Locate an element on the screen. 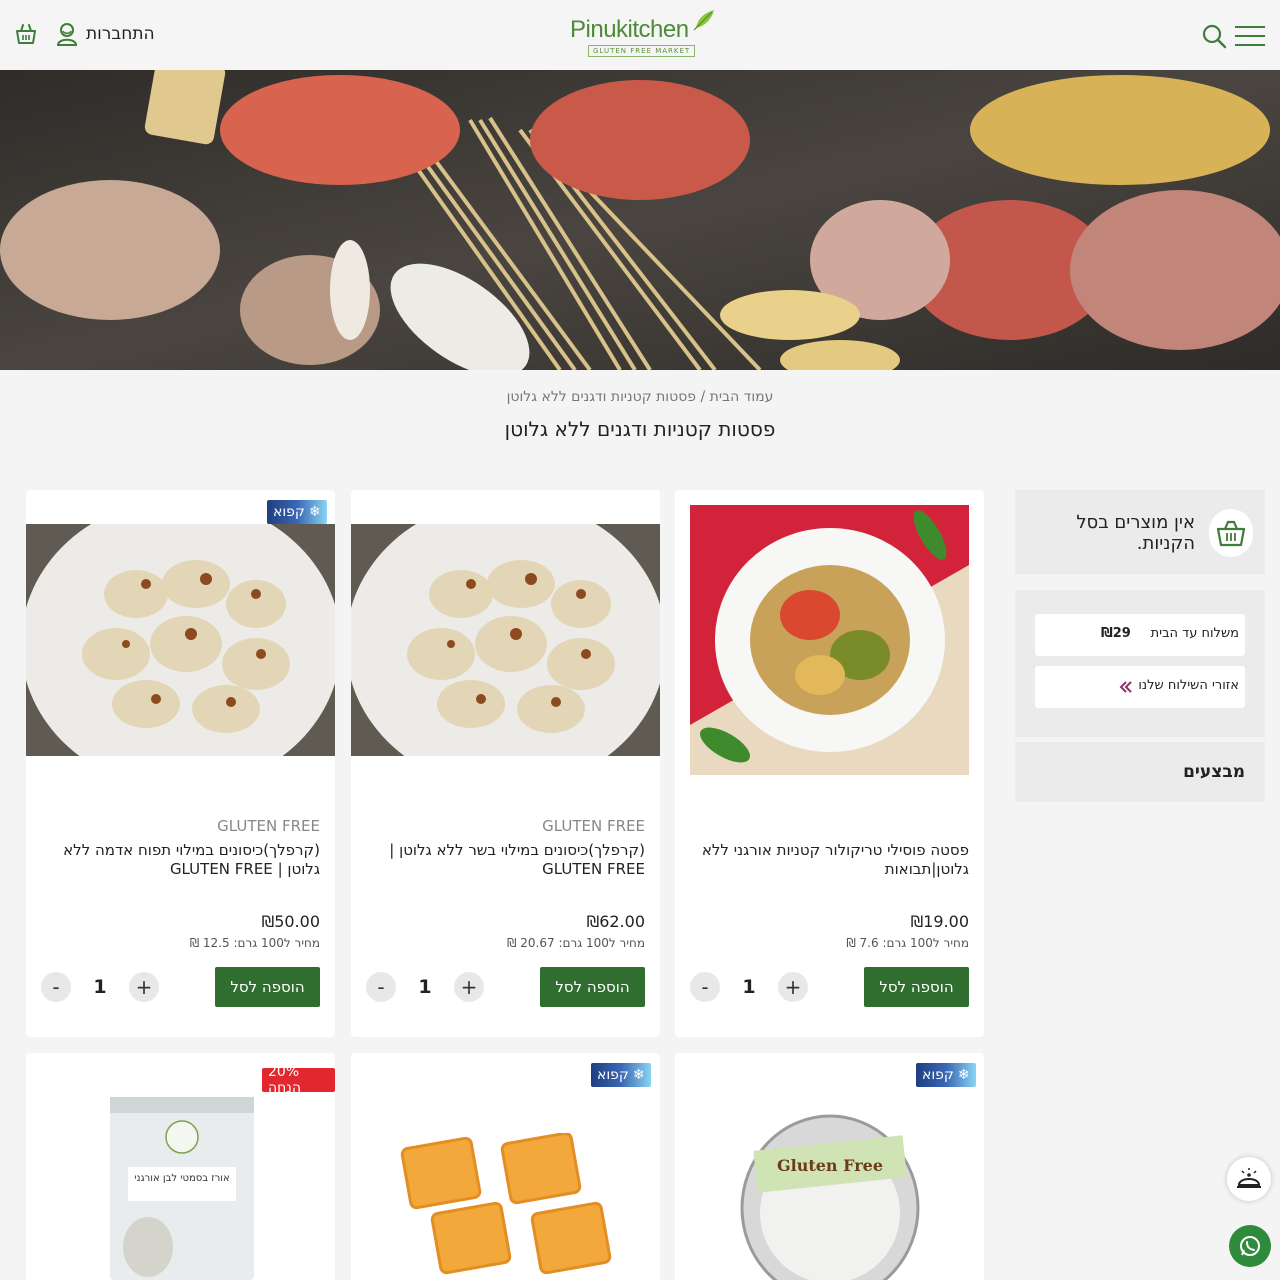 The width and height of the screenshot is (1280, 1280). cart-empty-message: אין מוצרים בסל הקניות. is located at coordinates (1135, 533).